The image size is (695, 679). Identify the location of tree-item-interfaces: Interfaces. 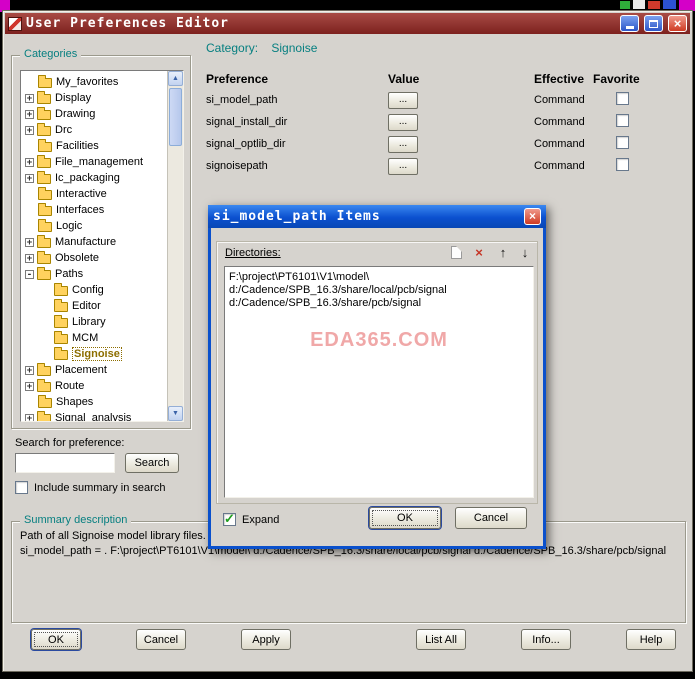
(102, 210).